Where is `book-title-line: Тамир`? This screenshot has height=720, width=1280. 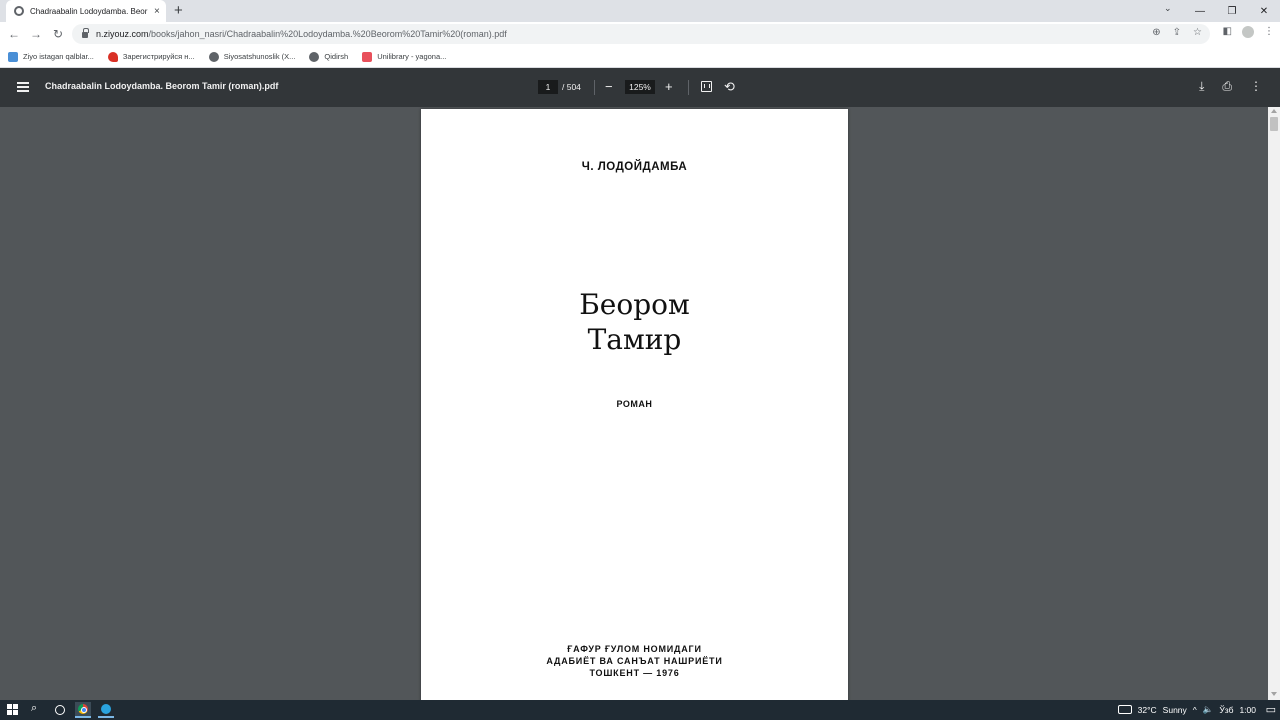
book-title-line: Тамир is located at coordinates (634, 339).